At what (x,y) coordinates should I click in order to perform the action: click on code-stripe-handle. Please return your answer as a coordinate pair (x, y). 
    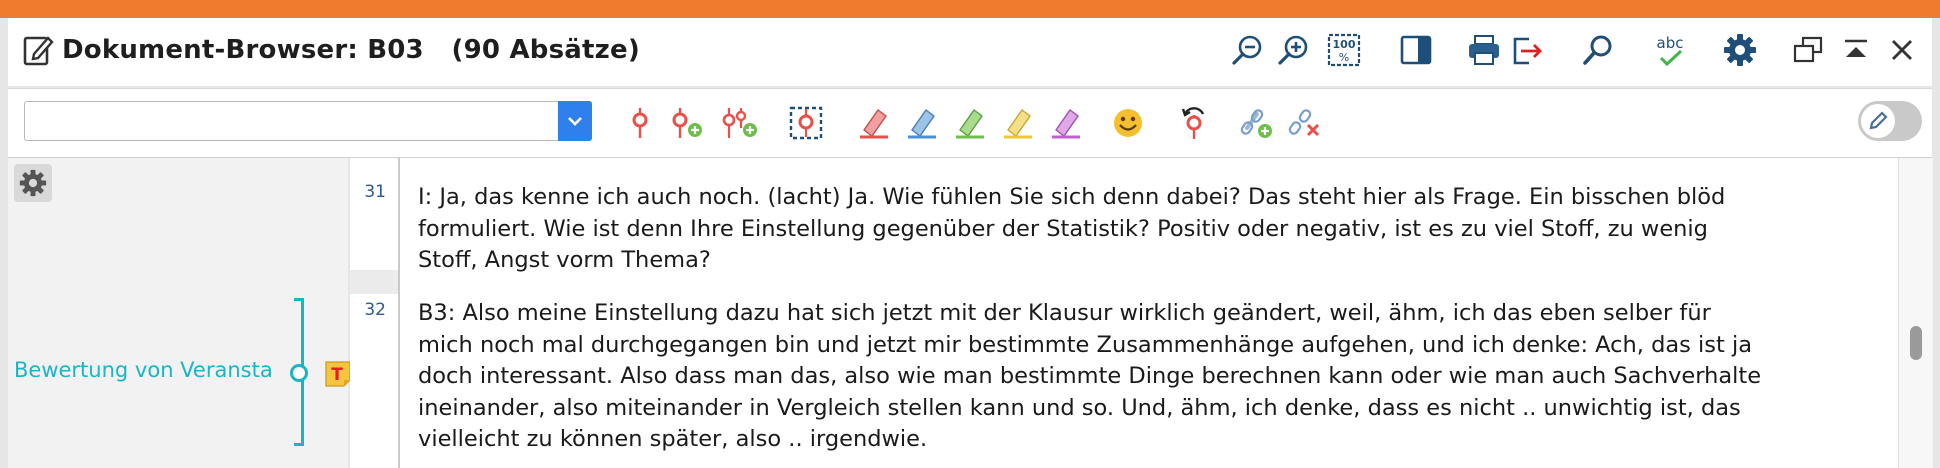
    Looking at the image, I should click on (299, 373).